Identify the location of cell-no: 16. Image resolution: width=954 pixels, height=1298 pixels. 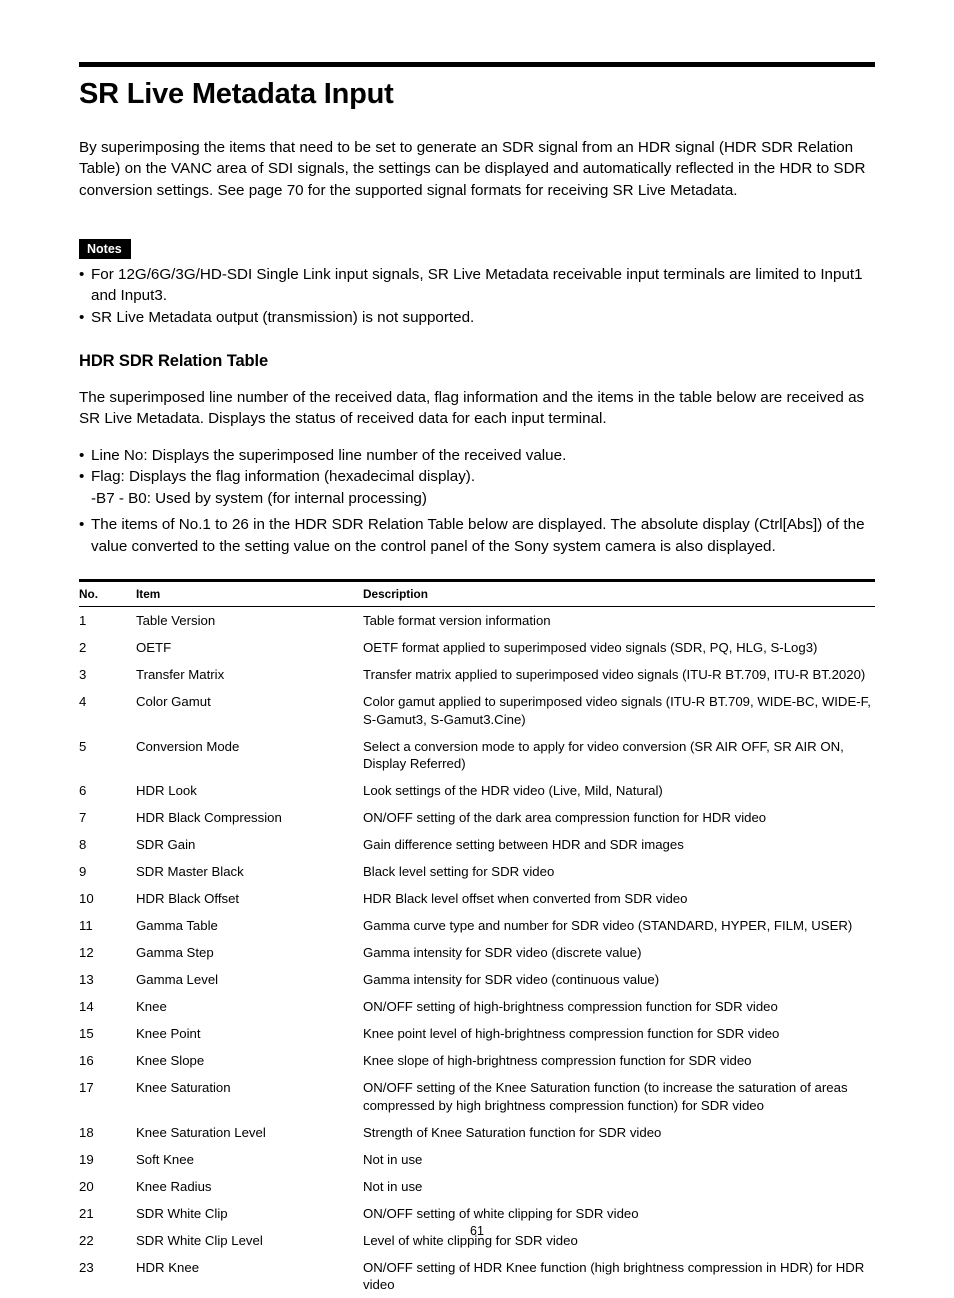
(86, 1061).